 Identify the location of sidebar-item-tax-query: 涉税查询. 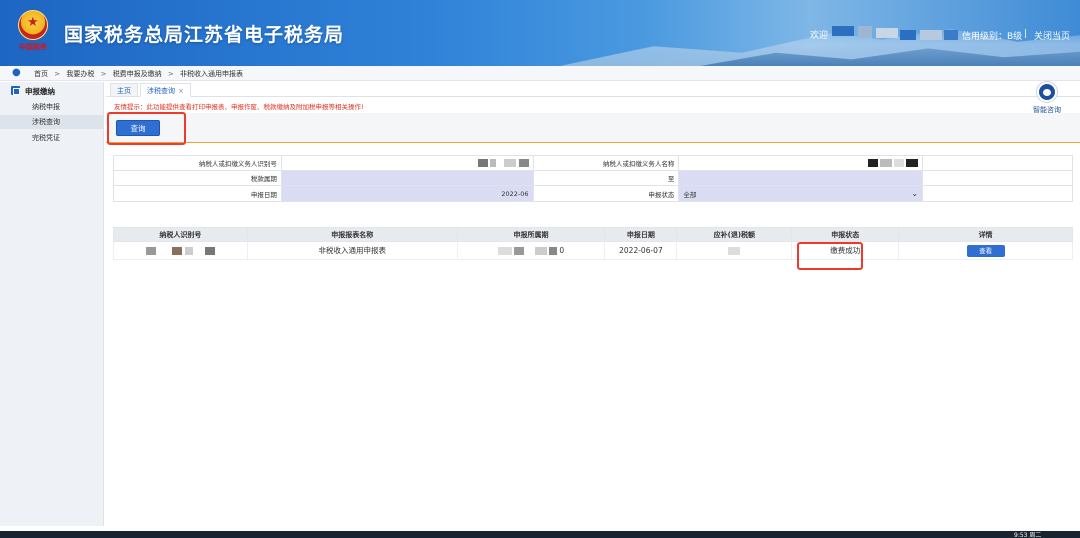
(52, 122).